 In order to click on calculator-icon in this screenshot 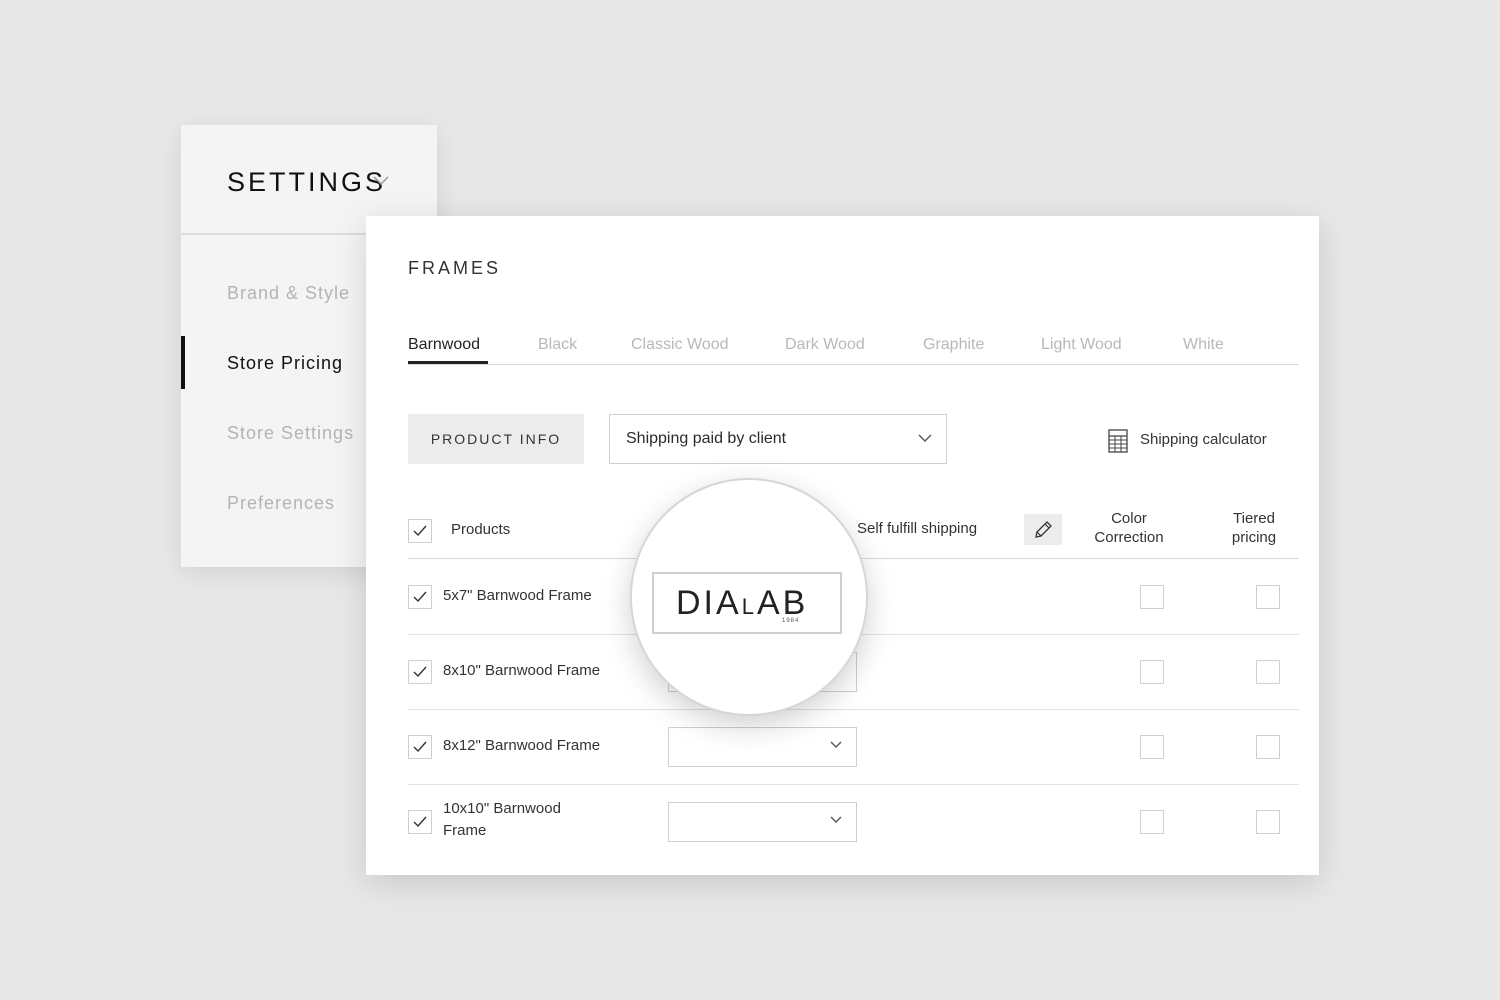, I will do `click(1118, 441)`.